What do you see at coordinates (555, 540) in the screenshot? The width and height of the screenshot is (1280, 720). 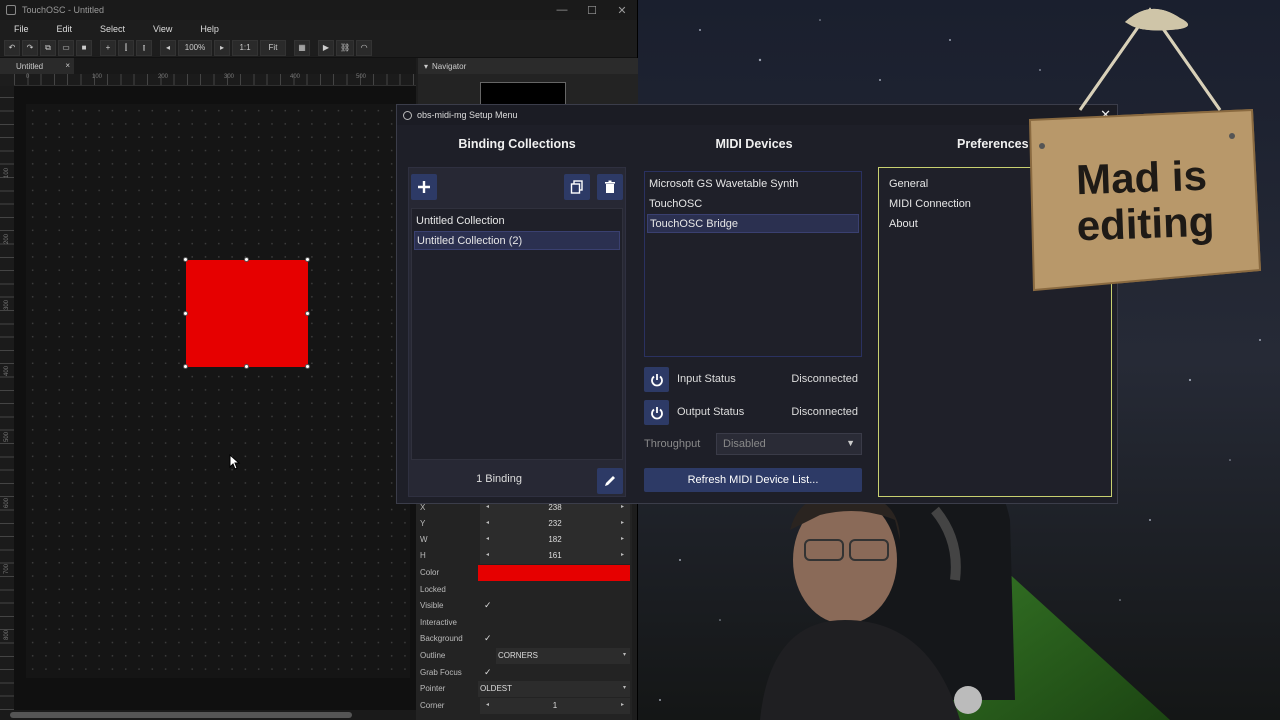 I see `prop-w-stepper: ◂ 182 ▸` at bounding box center [555, 540].